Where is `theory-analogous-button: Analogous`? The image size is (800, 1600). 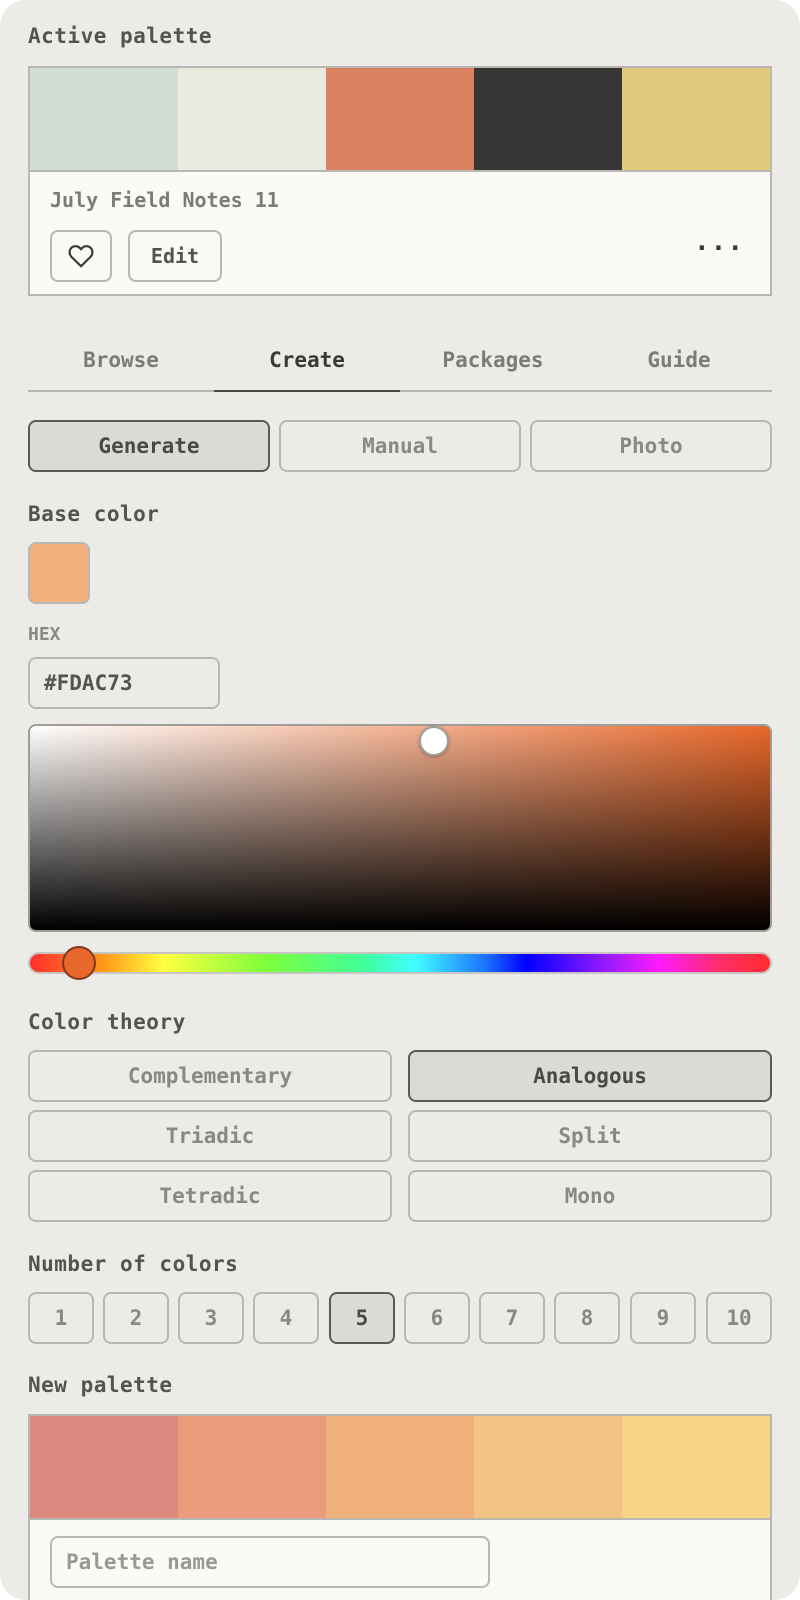 theory-analogous-button: Analogous is located at coordinates (590, 1076).